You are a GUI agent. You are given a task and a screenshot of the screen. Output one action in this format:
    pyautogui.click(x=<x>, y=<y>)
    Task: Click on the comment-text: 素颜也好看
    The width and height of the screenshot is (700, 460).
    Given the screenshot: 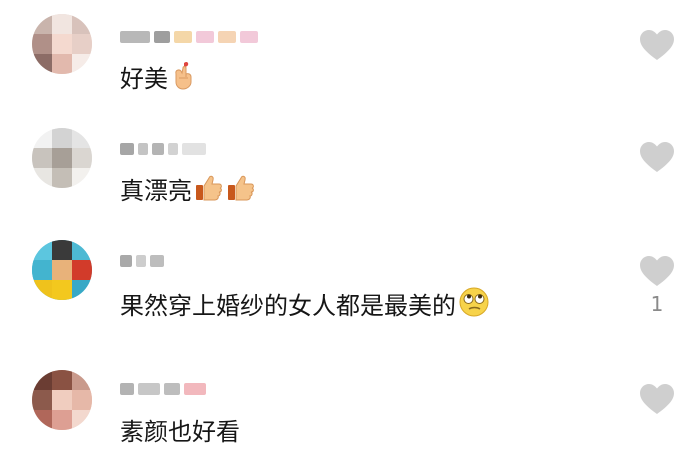 What is the action you would take?
    pyautogui.click(x=180, y=432)
    